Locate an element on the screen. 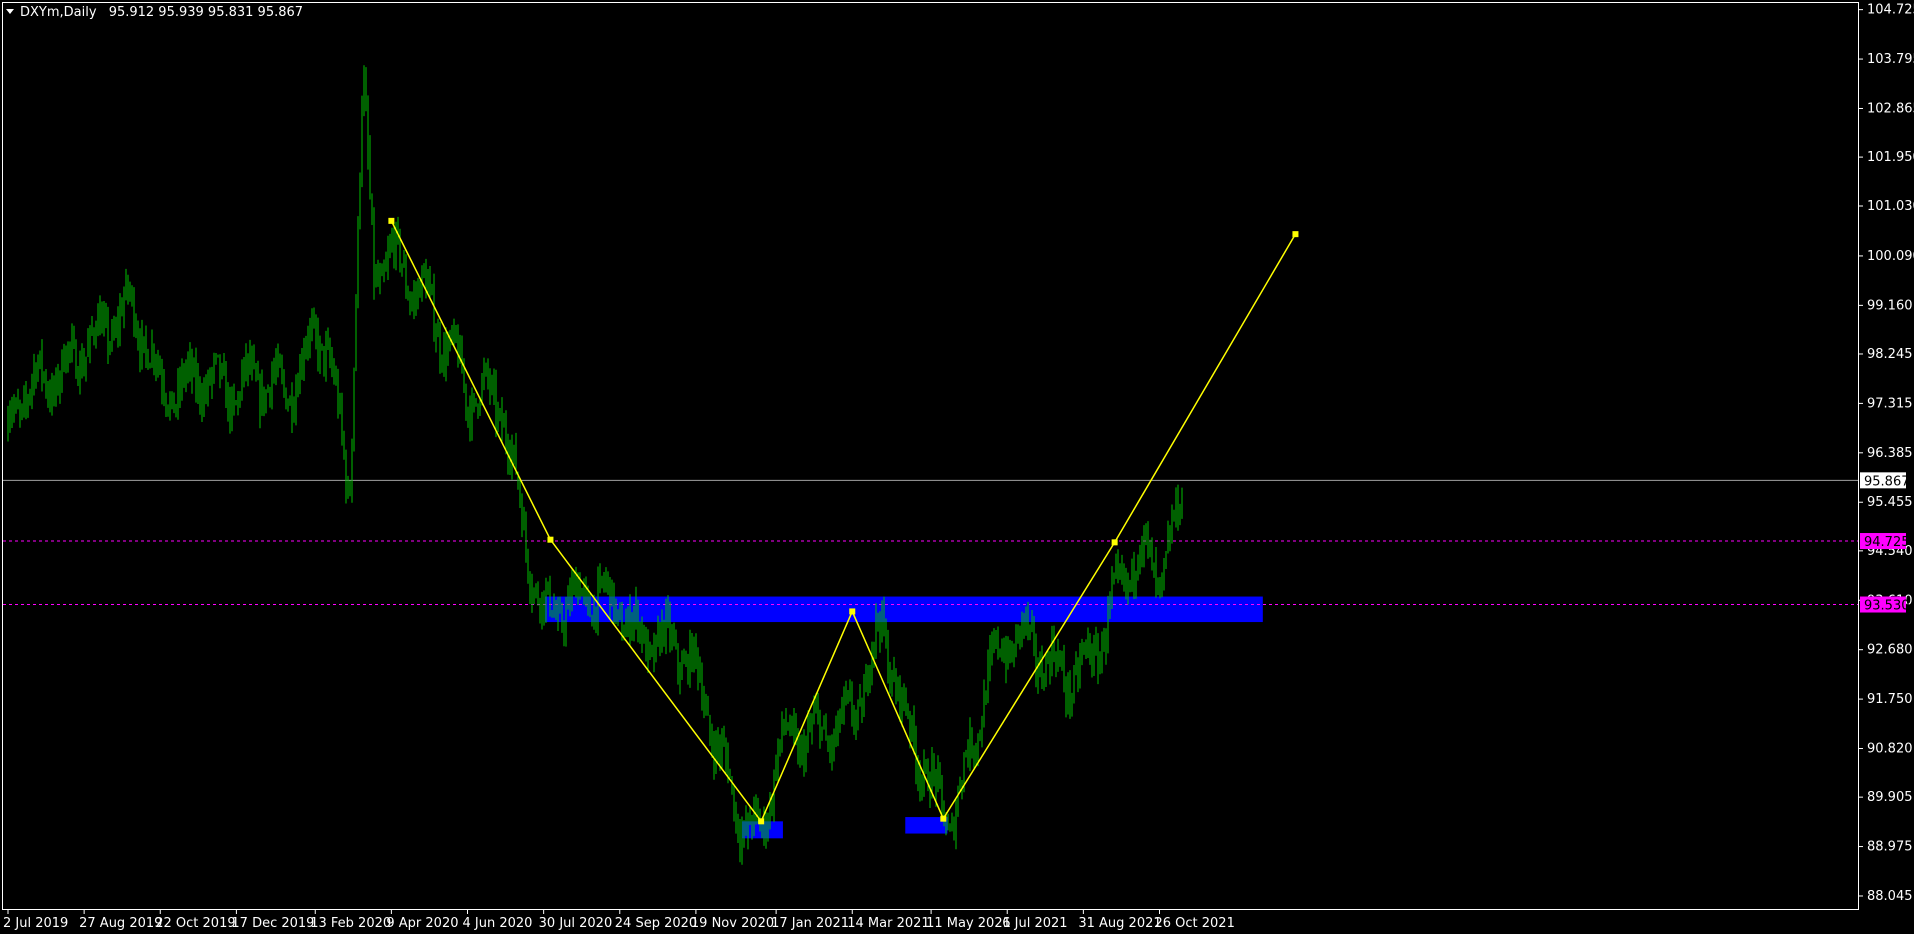 This screenshot has height=934, width=1914. y-tick-label: 101.030 is located at coordinates (1890, 206).